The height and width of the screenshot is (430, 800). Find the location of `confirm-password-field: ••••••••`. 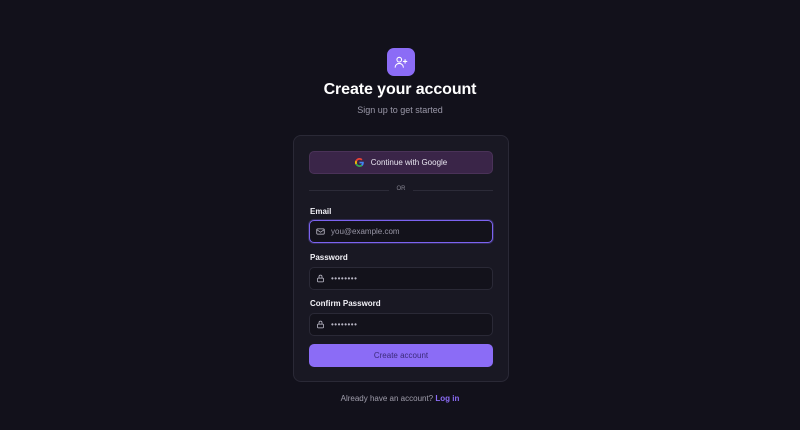

confirm-password-field: •••••••• is located at coordinates (401, 324).